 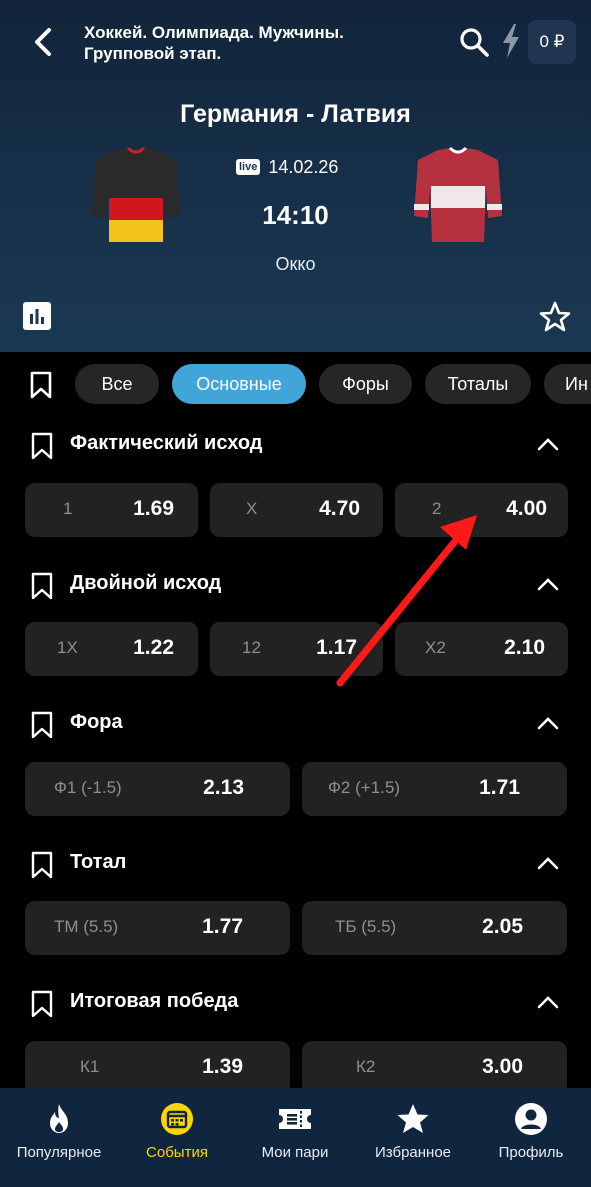 I want to click on nav-profile: Профиль, so click(x=531, y=1137).